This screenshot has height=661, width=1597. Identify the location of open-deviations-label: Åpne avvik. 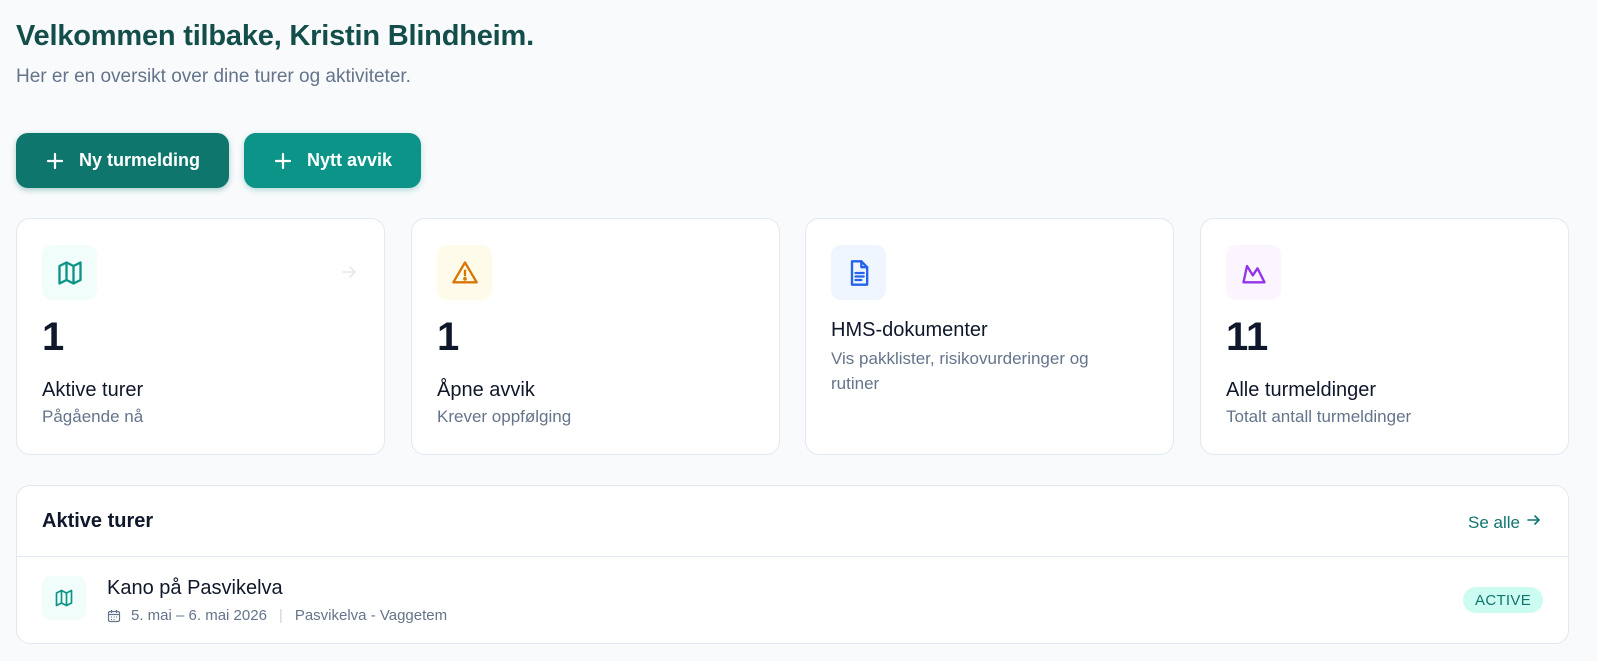
(486, 390).